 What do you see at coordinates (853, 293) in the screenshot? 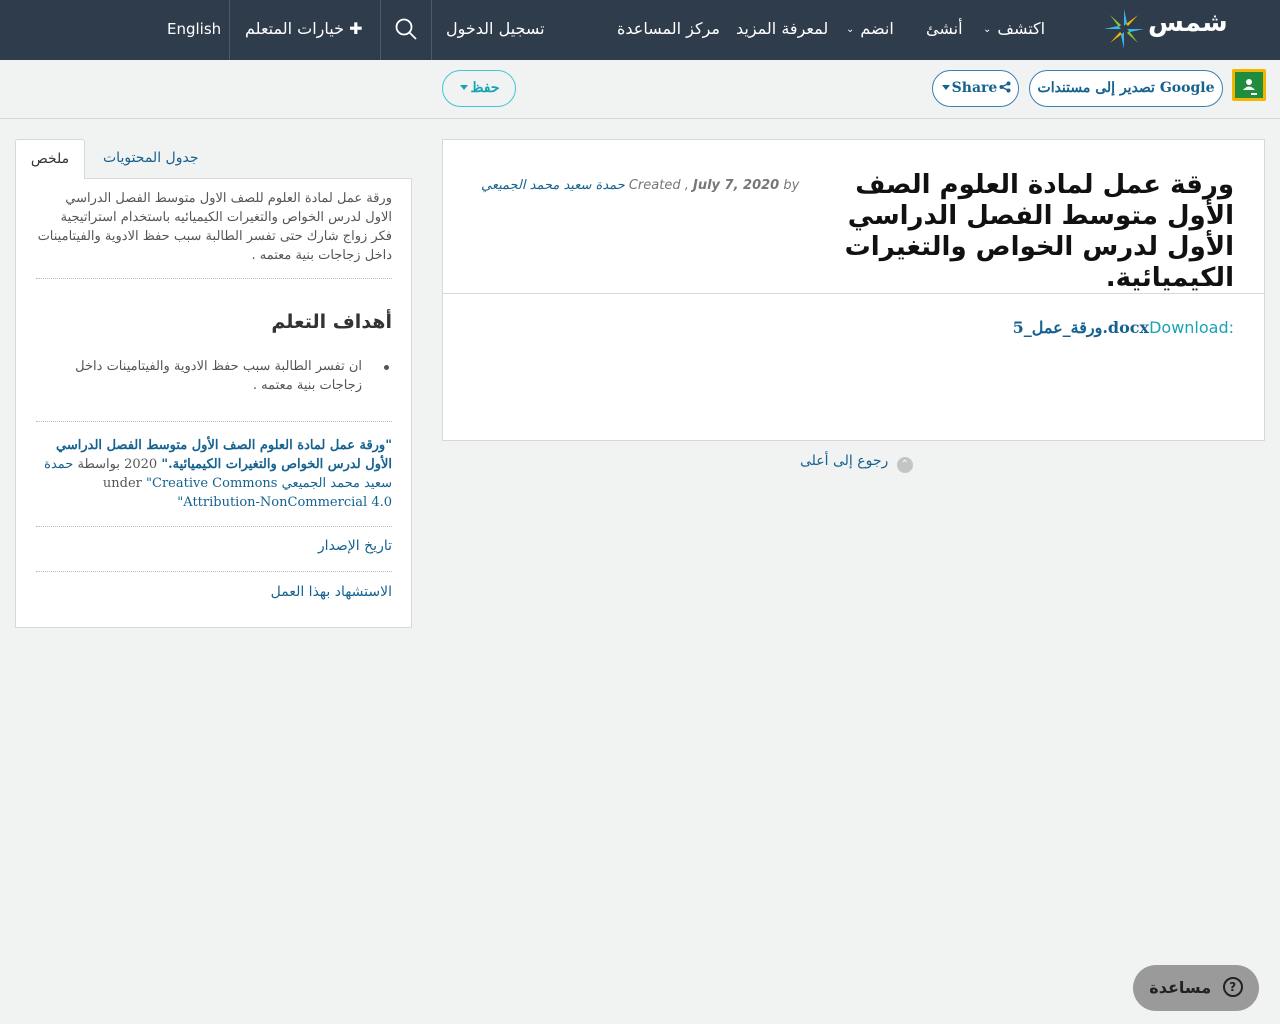
I see `card-divider` at bounding box center [853, 293].